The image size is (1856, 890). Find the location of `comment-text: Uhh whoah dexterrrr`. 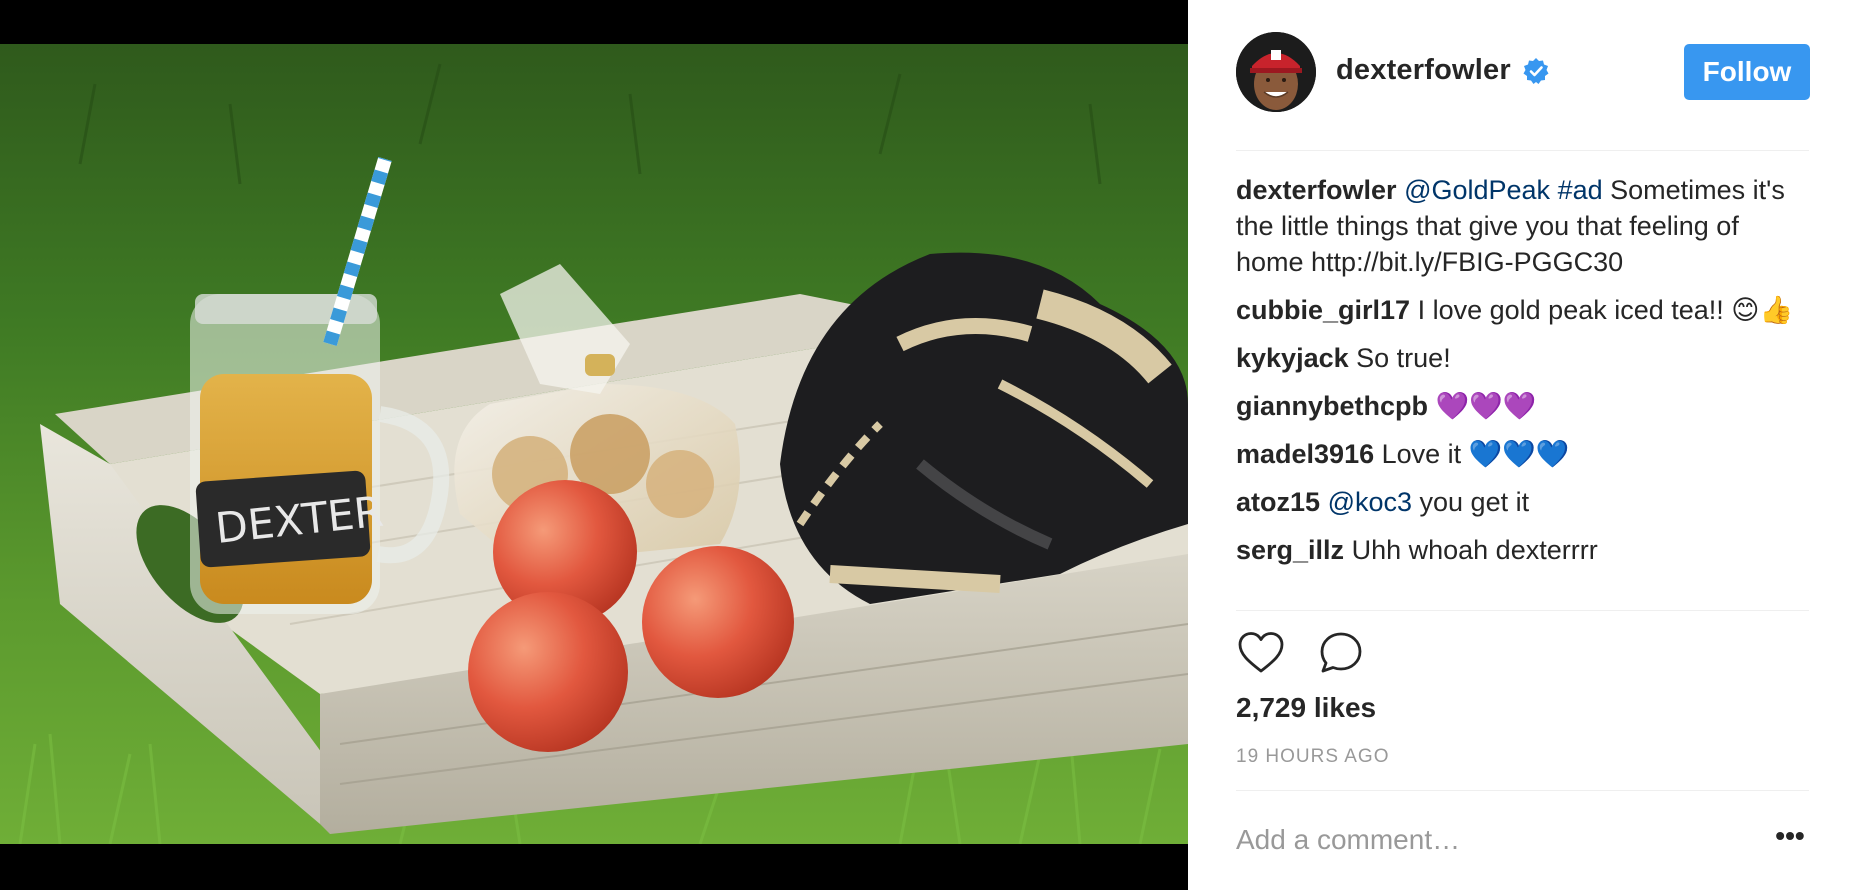

comment-text: Uhh whoah dexterrrr is located at coordinates (1474, 550).